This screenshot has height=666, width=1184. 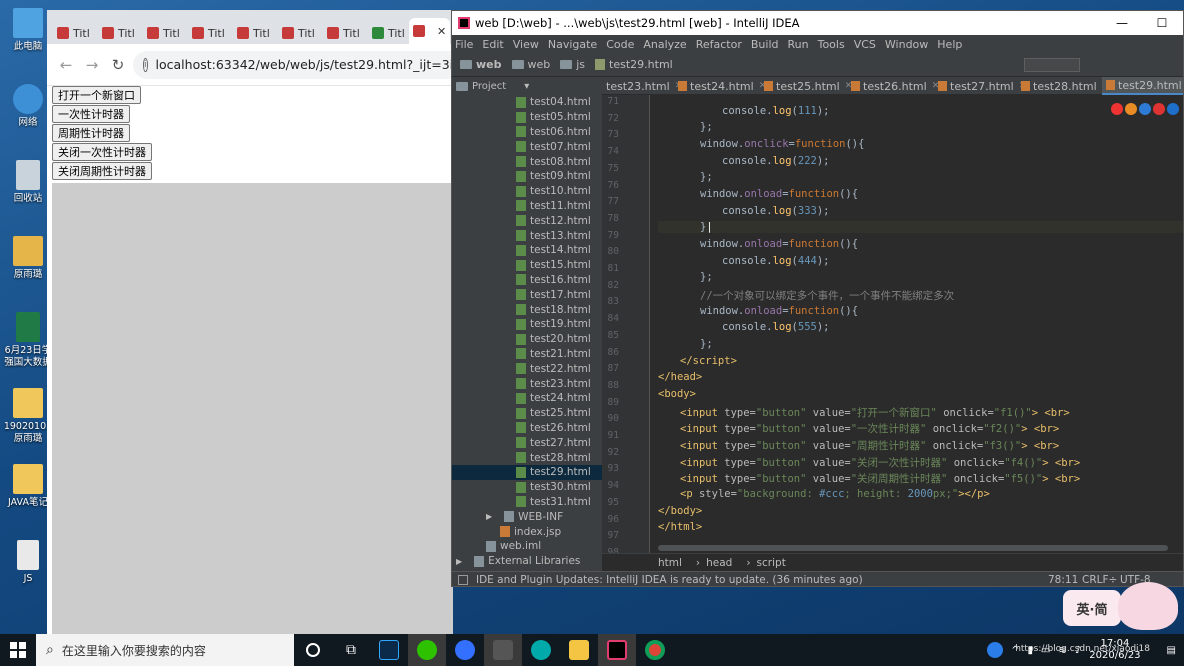 What do you see at coordinates (165, 650) in the screenshot?
I see `taskbar-search-box: ⌕ 在这里输入你要搜索的内容` at bounding box center [165, 650].